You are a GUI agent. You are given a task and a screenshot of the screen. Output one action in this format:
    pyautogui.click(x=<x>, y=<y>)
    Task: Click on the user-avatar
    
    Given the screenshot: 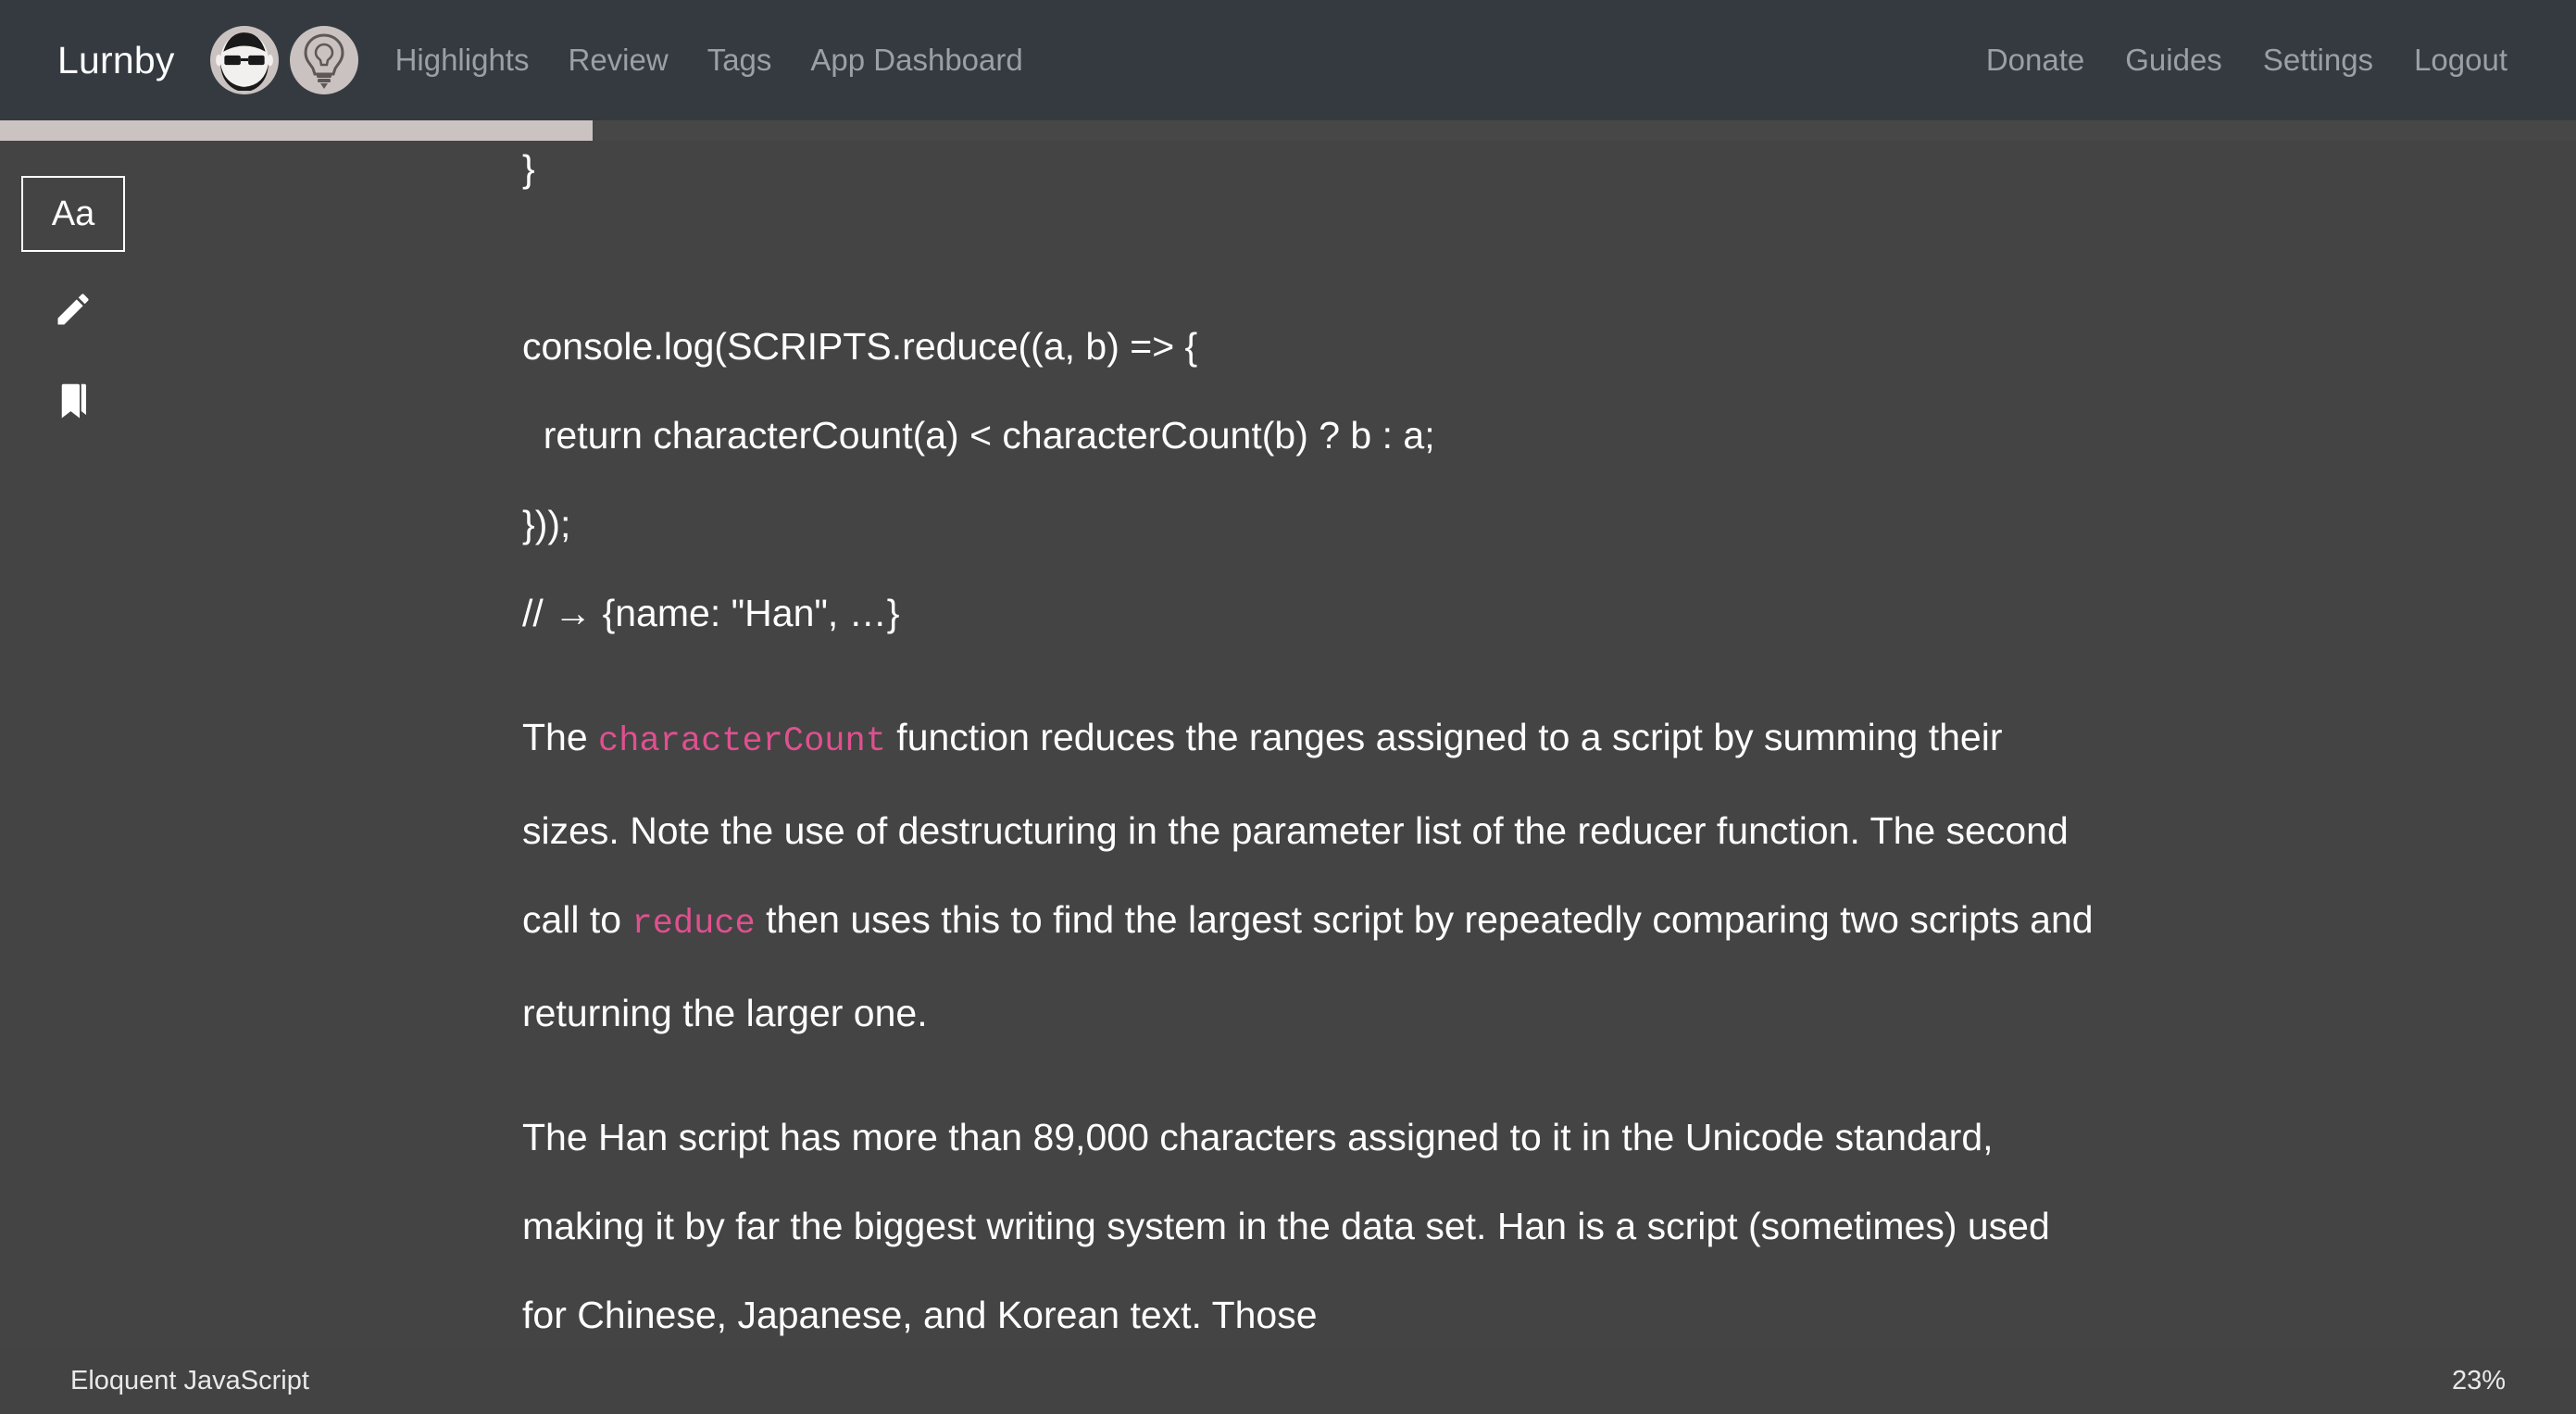 What is the action you would take?
    pyautogui.click(x=244, y=60)
    